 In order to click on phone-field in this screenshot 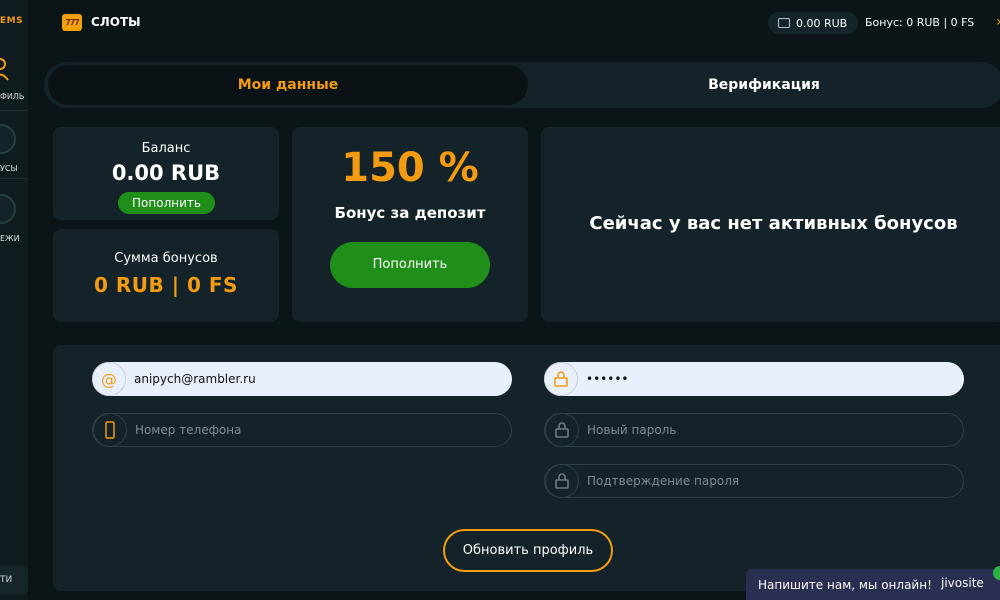, I will do `click(302, 430)`.